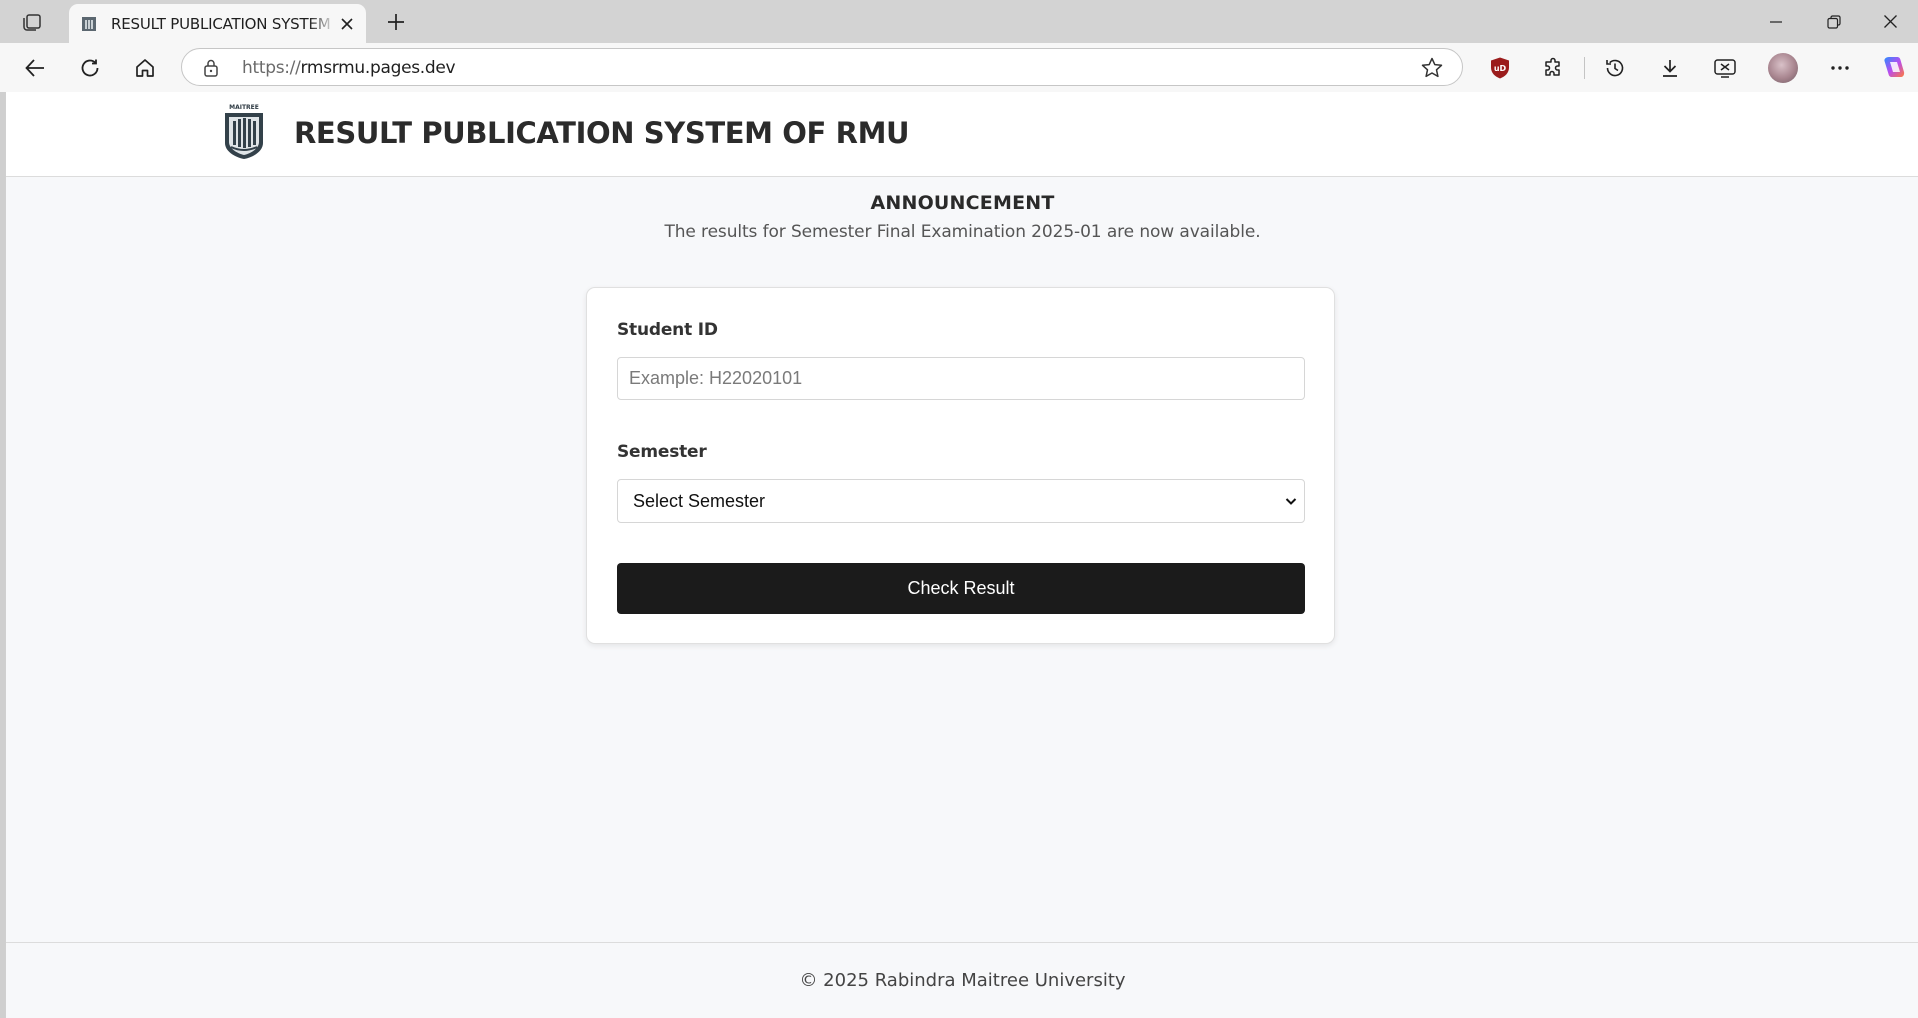  What do you see at coordinates (667, 330) in the screenshot?
I see `student-id-label: Student ID` at bounding box center [667, 330].